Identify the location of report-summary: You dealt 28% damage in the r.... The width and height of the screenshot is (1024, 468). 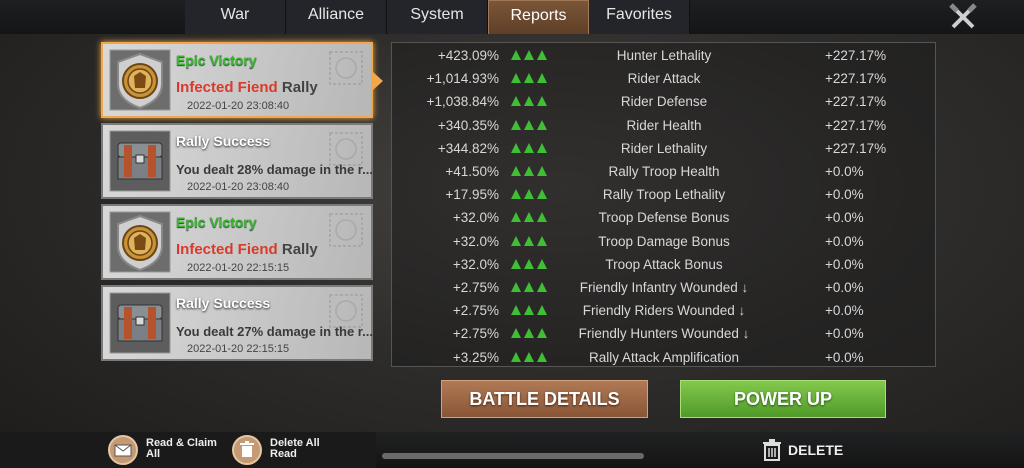
(274, 169).